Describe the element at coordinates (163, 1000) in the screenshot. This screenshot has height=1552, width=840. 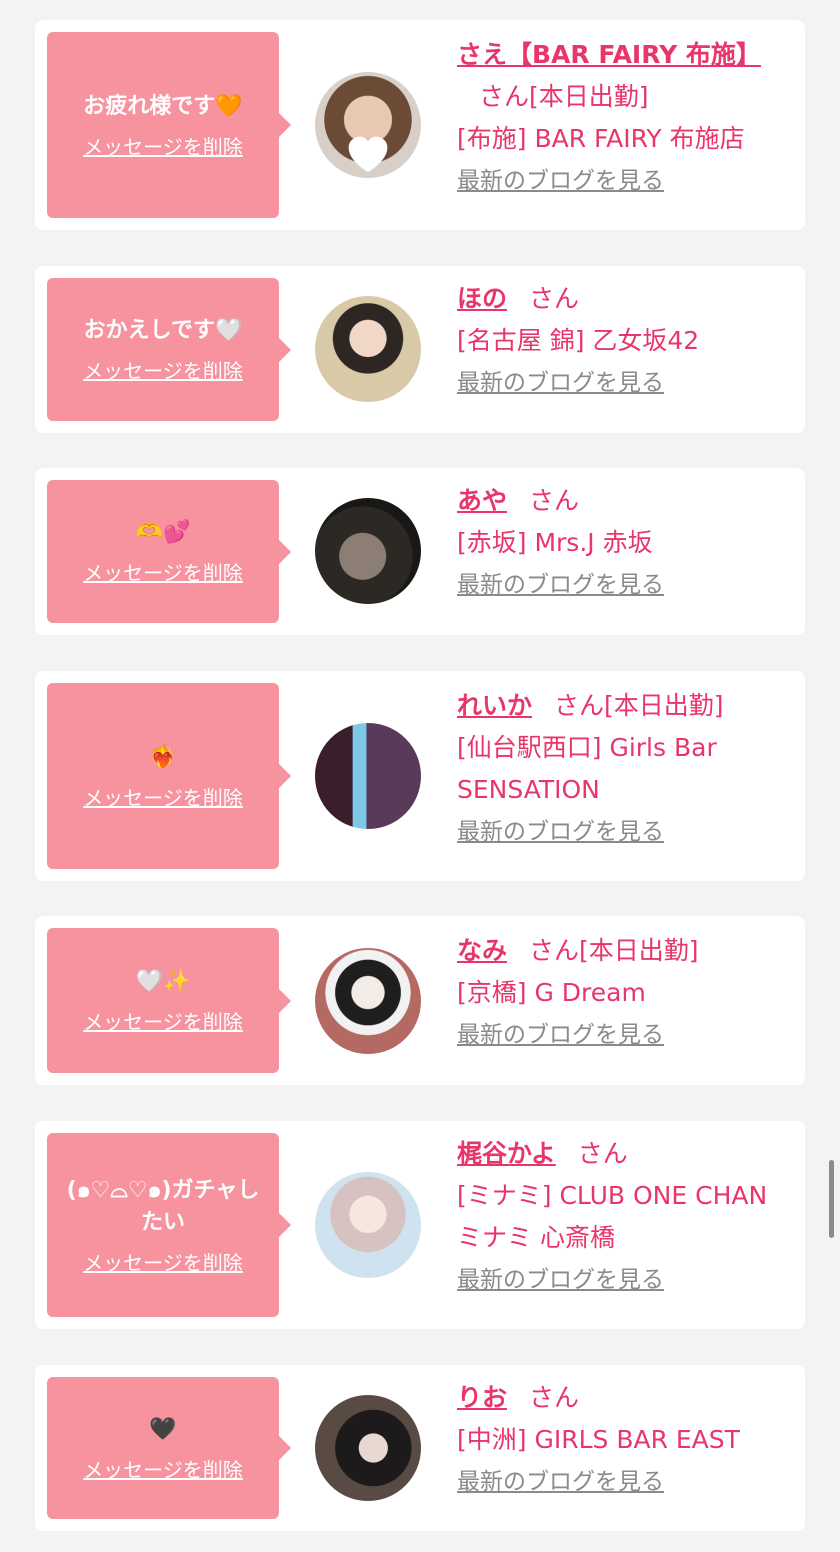
I see `message-bubble: 🤍✨ メッセージを削除` at that location.